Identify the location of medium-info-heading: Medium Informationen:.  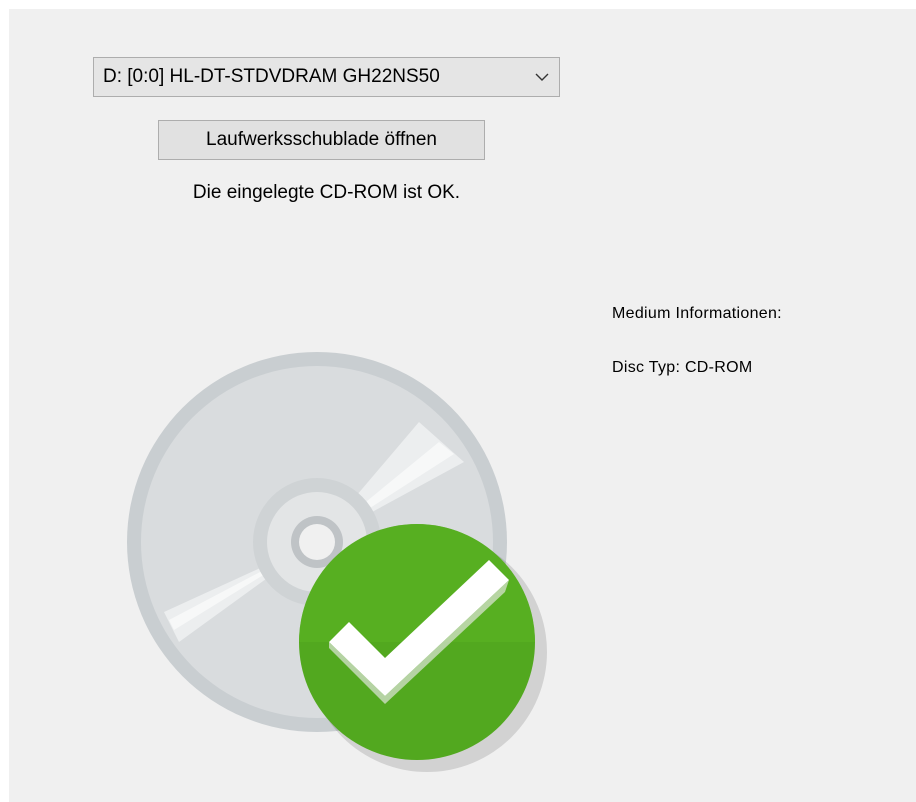
(697, 313).